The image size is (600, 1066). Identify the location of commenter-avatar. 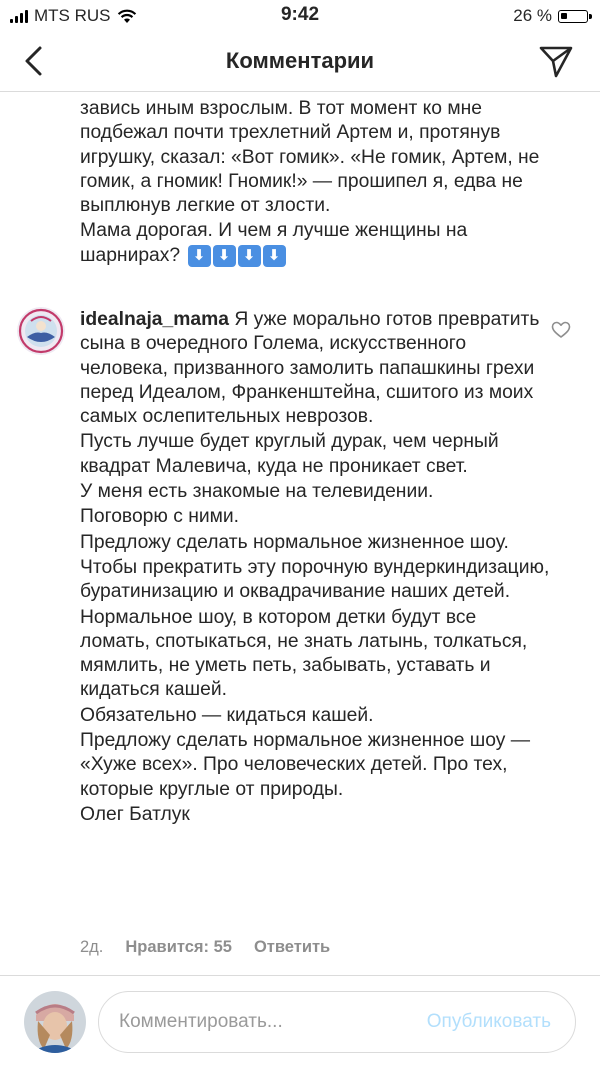
(41, 331).